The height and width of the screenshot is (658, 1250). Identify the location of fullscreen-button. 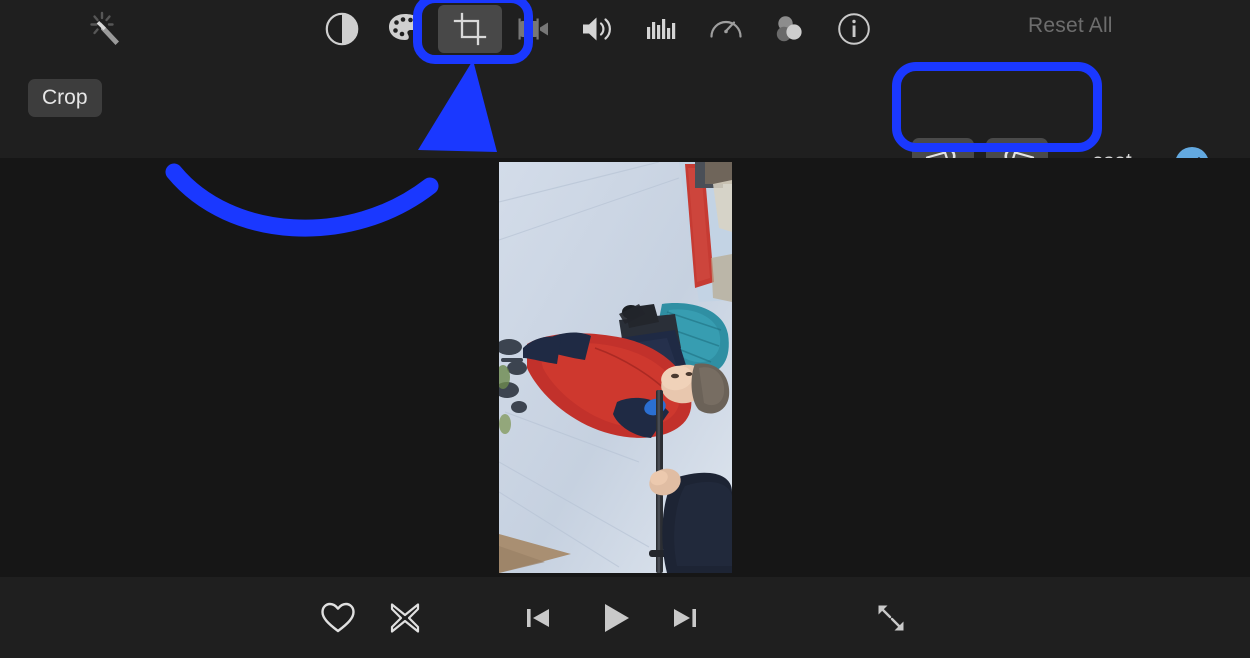
(891, 618).